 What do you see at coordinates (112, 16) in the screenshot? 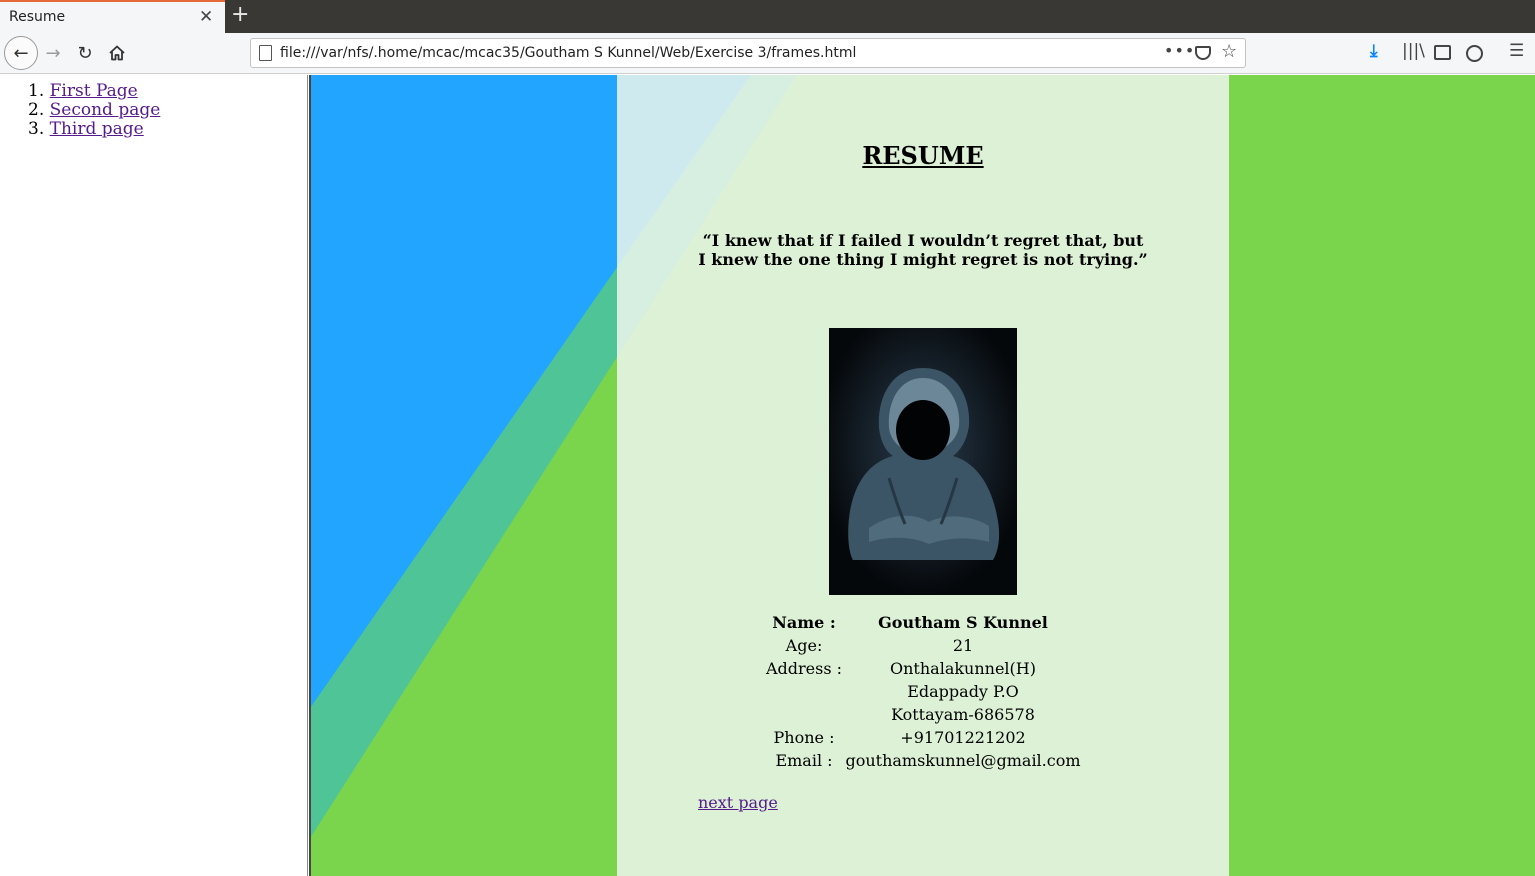
I see `tab-resume: Resume ✕` at bounding box center [112, 16].